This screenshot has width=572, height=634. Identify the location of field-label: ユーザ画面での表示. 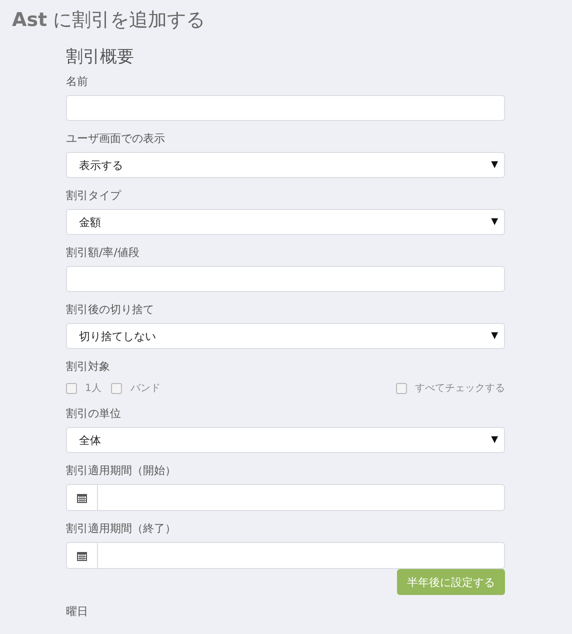
(116, 138).